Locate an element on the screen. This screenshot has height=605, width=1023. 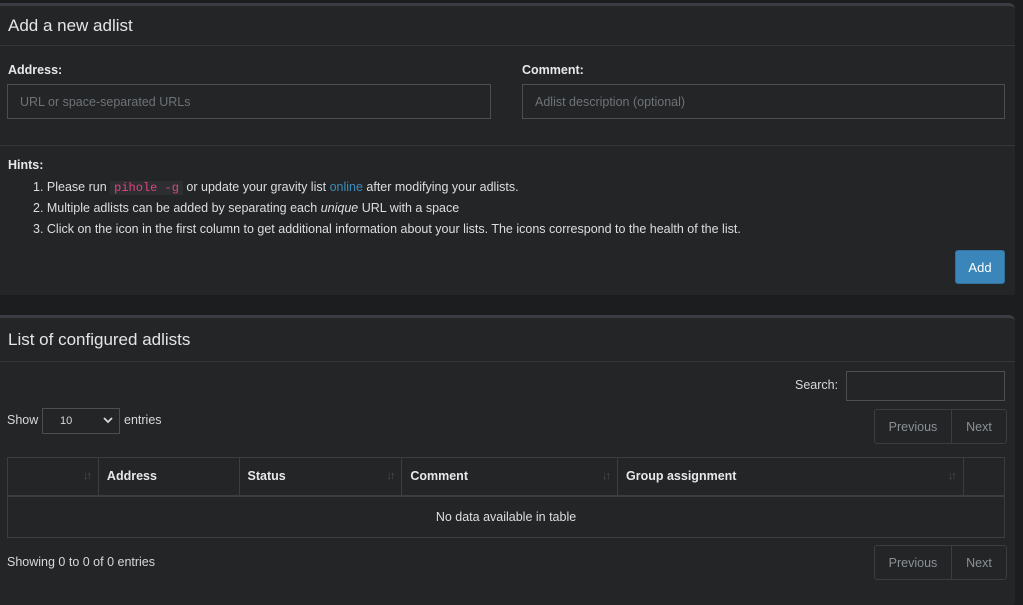
column-header-label: Address is located at coordinates (131, 476).